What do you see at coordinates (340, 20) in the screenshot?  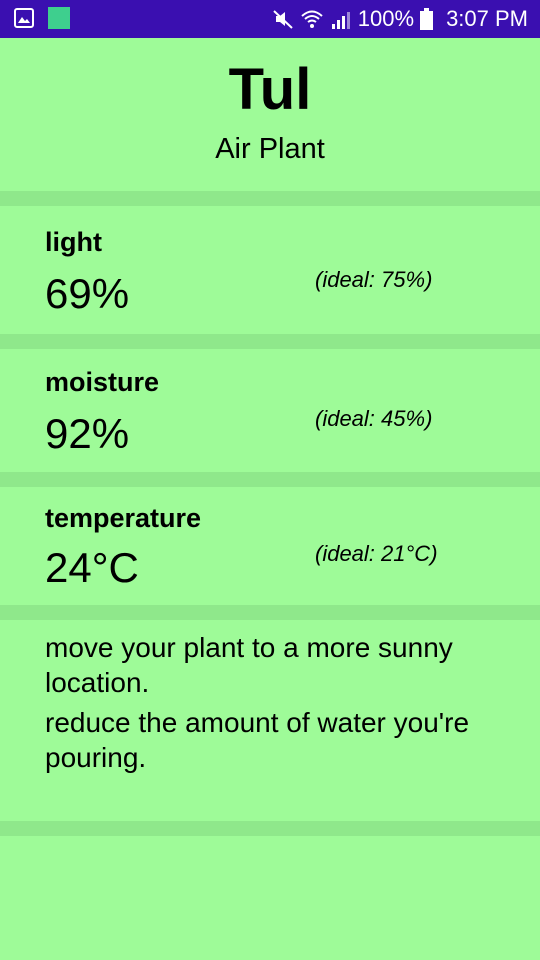 I see `signal-icon` at bounding box center [340, 20].